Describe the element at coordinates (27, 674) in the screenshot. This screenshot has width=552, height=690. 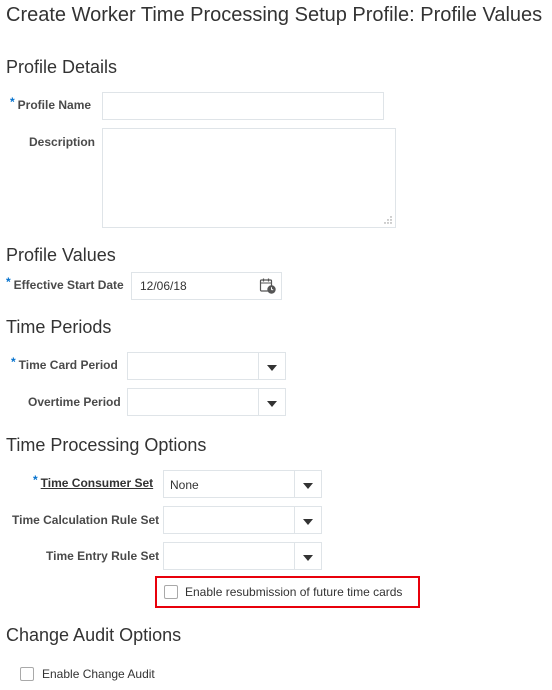
I see `enable-change-audit-checkbox` at that location.